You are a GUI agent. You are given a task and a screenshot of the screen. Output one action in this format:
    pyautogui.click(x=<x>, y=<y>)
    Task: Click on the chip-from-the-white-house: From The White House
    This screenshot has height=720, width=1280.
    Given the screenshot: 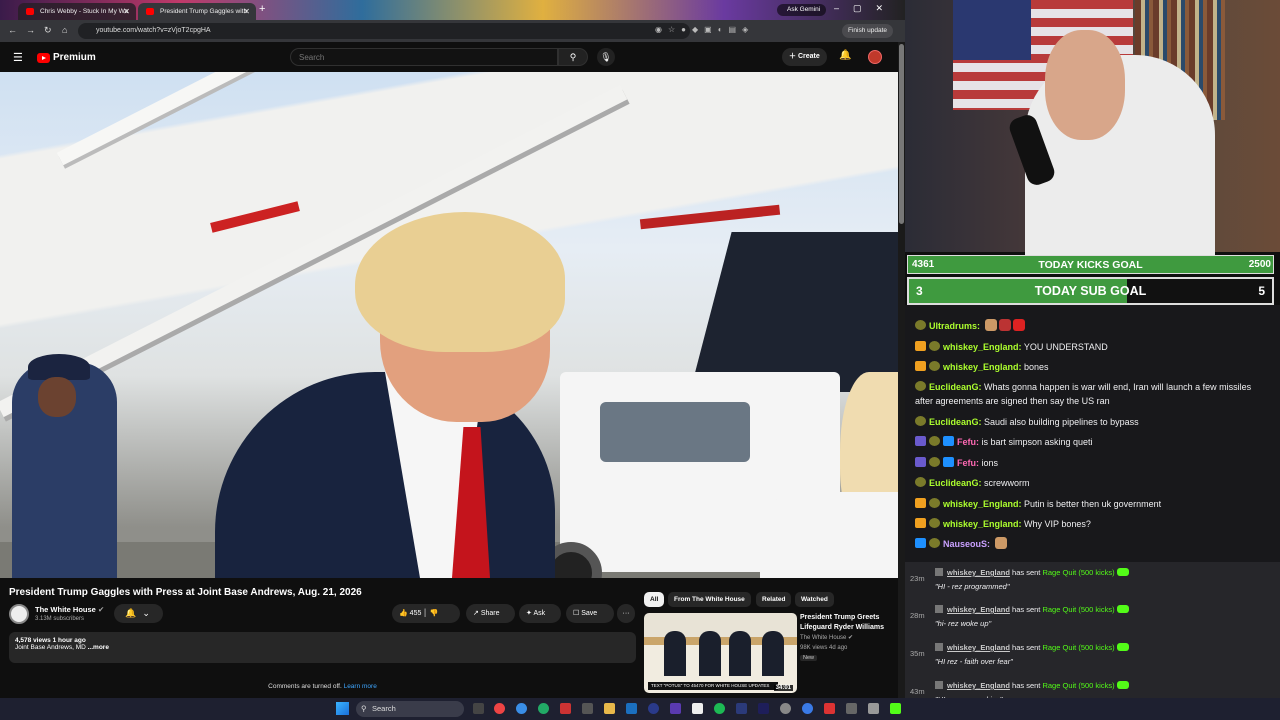 What is the action you would take?
    pyautogui.click(x=709, y=599)
    